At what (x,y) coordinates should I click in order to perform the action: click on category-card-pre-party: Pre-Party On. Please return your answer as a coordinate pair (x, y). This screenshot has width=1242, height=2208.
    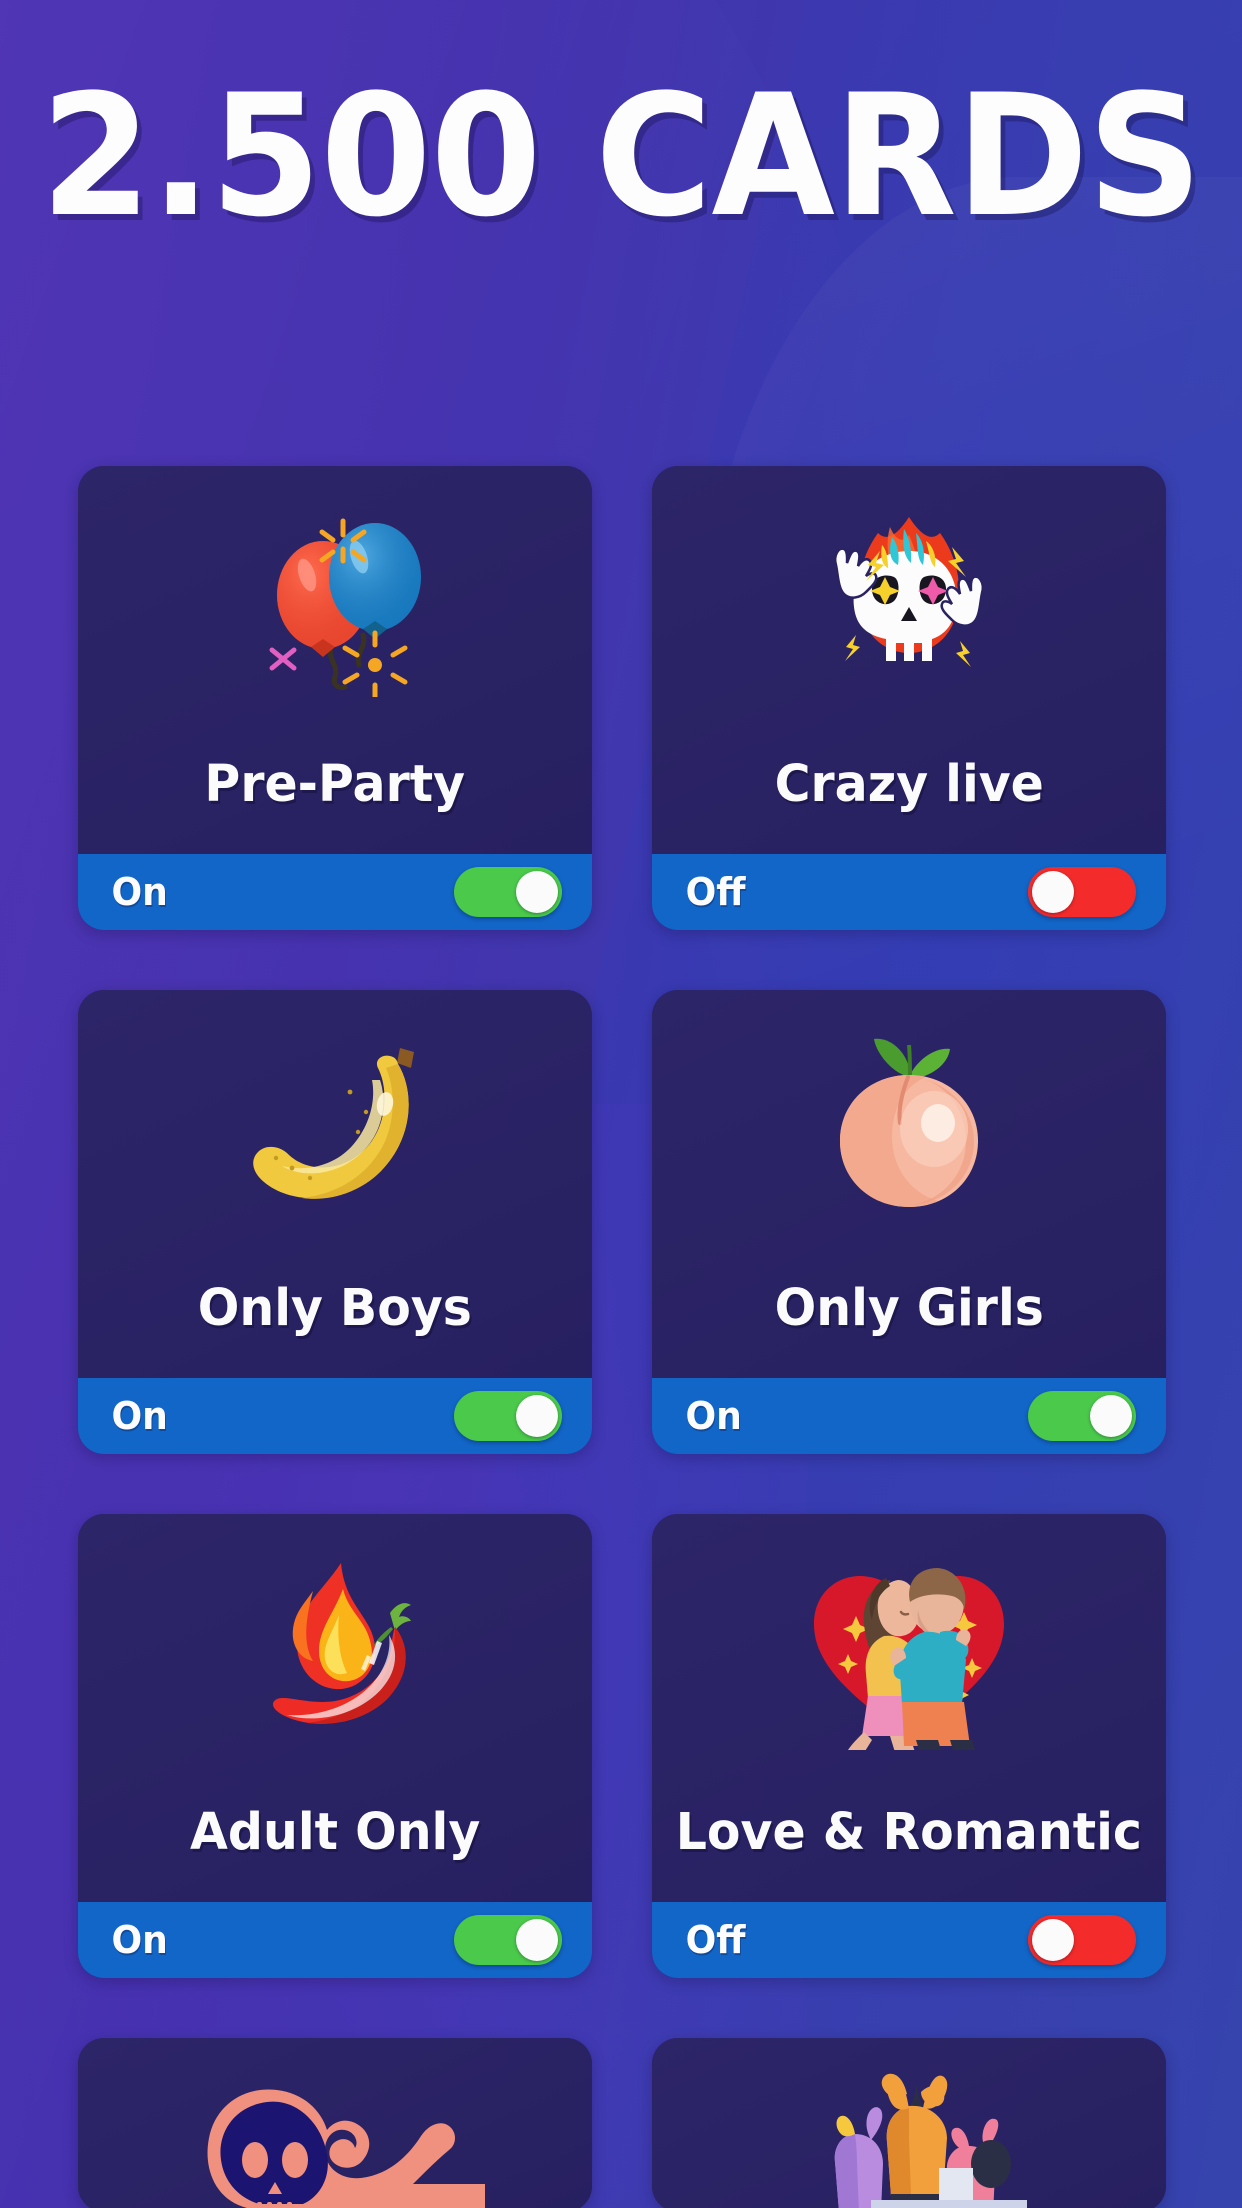
    Looking at the image, I should click on (335, 698).